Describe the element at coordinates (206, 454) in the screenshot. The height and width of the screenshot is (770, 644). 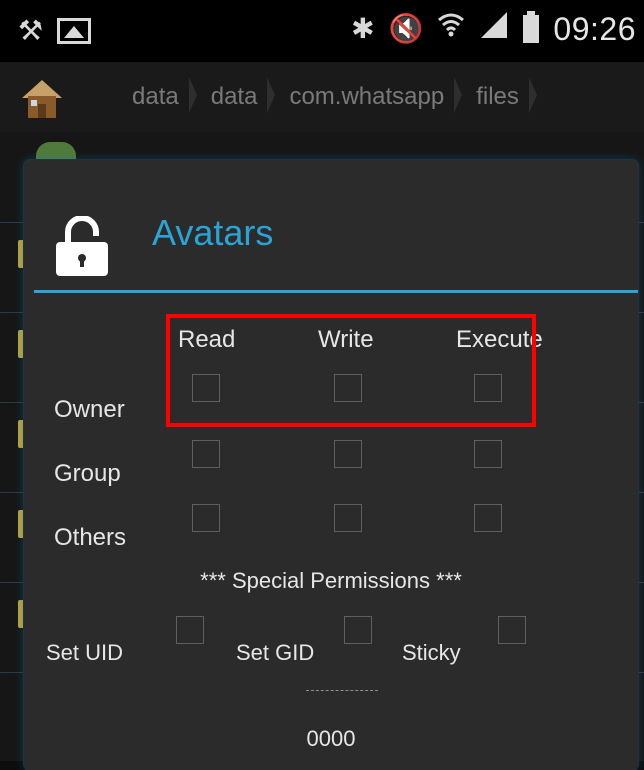
I see `group-read-checkbox` at that location.